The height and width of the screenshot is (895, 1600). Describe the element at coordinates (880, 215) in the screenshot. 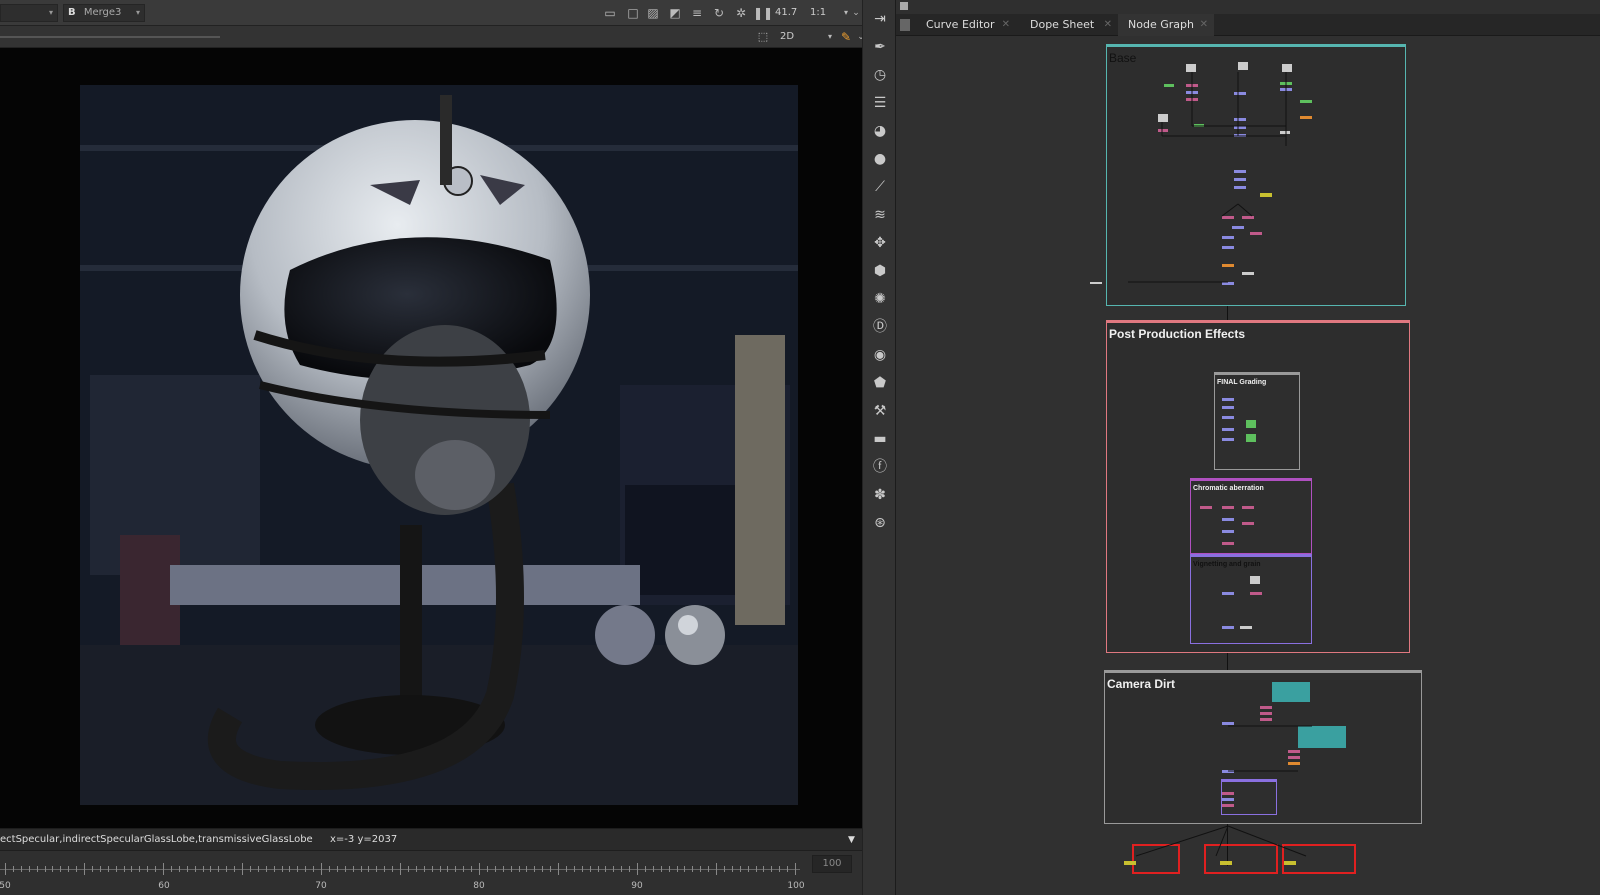

I see `layers-icon: ≋` at that location.